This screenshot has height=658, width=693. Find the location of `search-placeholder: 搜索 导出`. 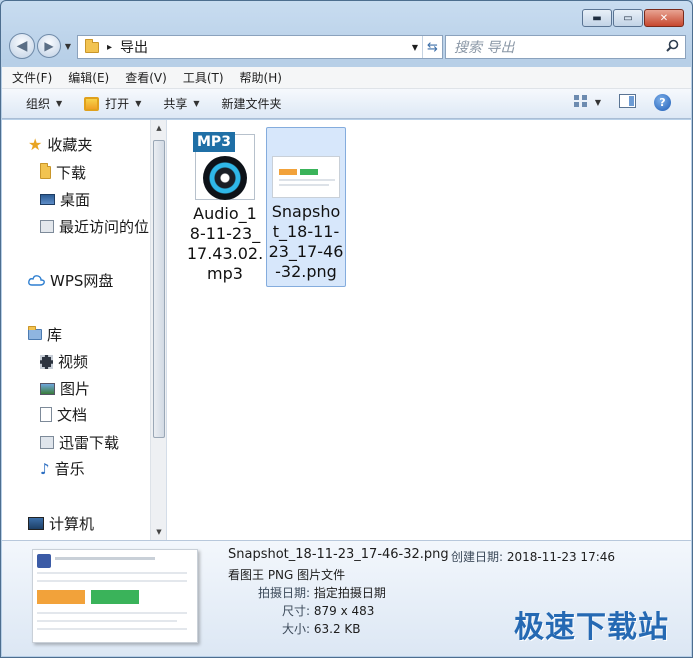

search-placeholder: 搜索 导出 is located at coordinates (484, 48).